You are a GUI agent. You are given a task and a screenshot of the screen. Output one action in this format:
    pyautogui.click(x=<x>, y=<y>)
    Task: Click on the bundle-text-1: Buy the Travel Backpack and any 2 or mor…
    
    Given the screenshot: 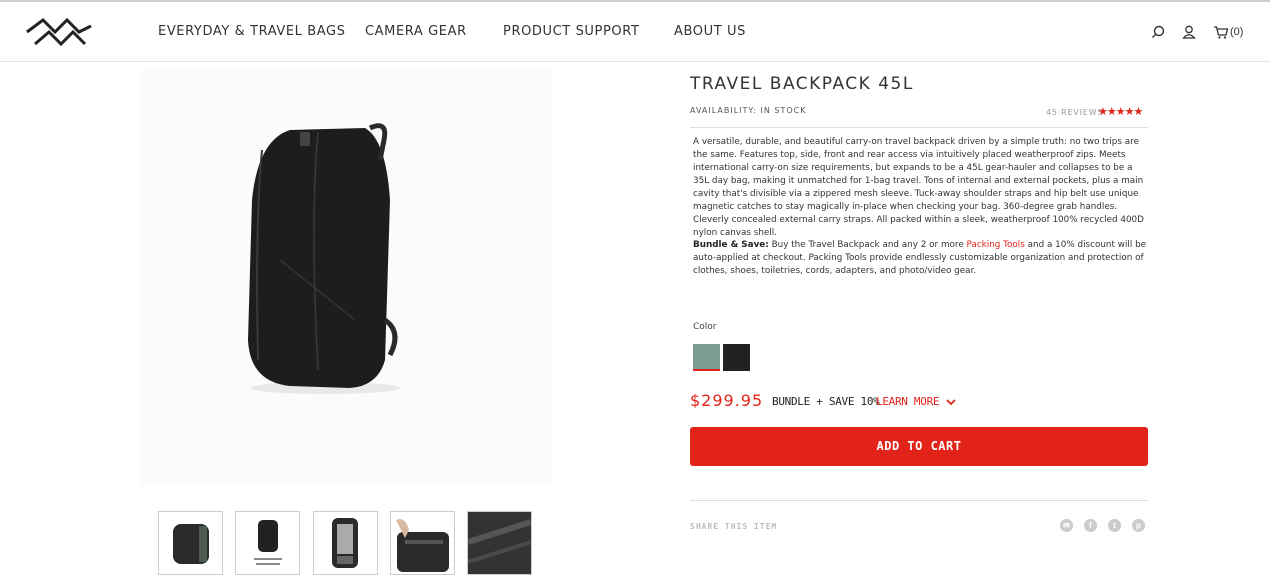 What is the action you would take?
    pyautogui.click(x=867, y=245)
    